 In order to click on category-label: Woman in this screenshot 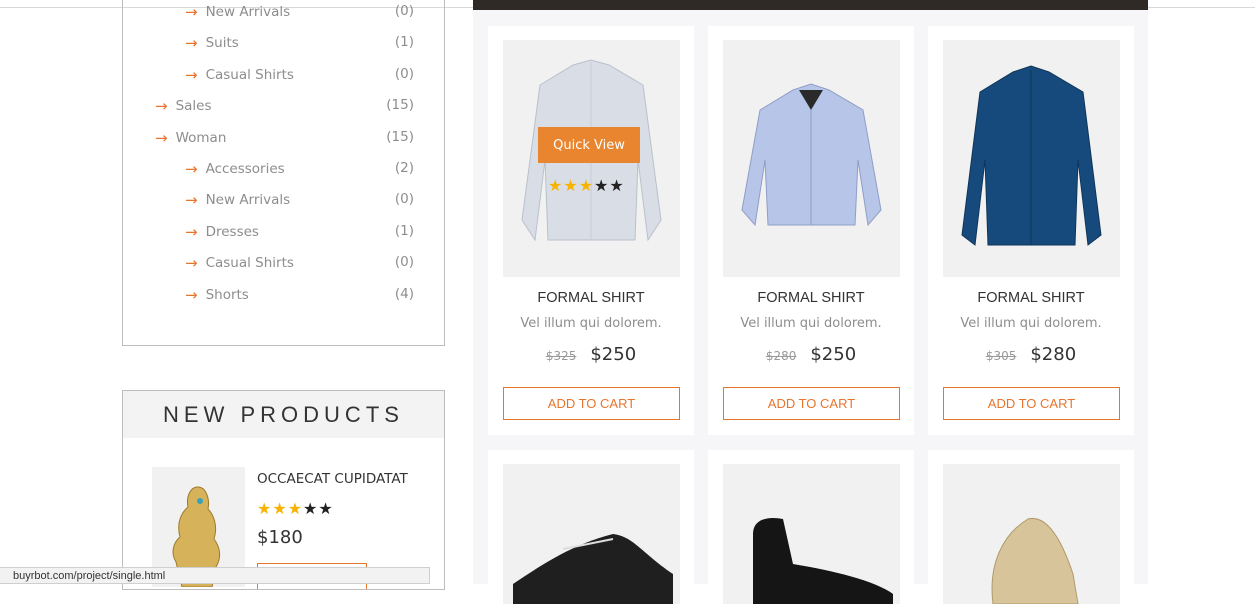, I will do `click(201, 137)`.